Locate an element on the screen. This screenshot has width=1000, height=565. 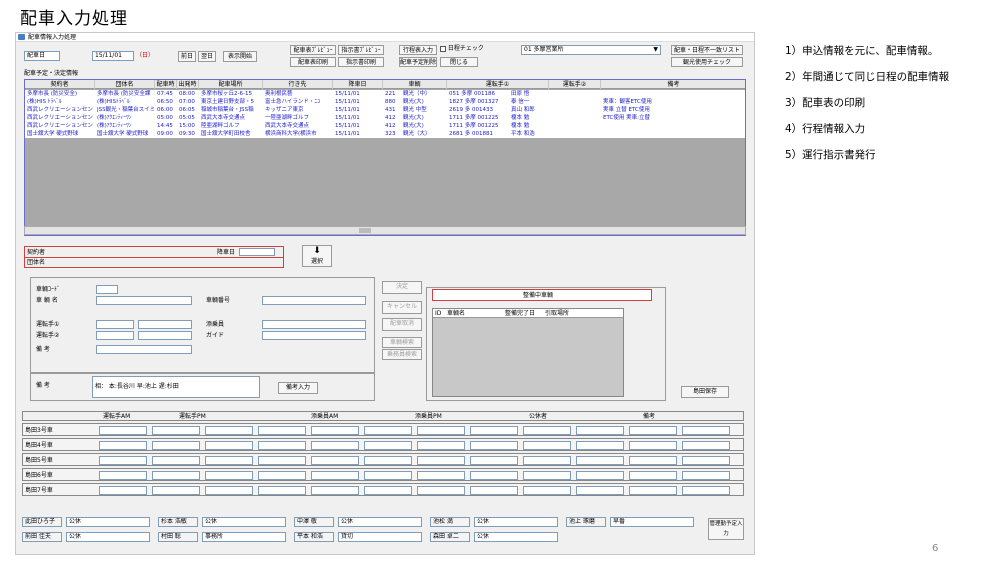
scroll-thumb is located at coordinates (365, 230).